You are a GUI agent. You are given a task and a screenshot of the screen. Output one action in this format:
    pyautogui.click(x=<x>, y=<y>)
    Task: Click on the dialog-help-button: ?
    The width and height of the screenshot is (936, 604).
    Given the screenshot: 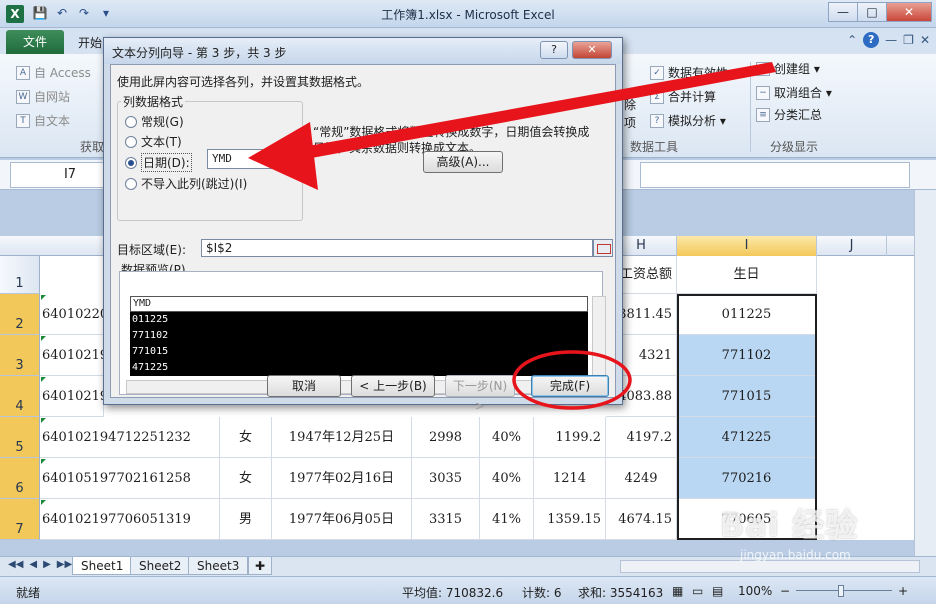 What is the action you would take?
    pyautogui.click(x=554, y=50)
    